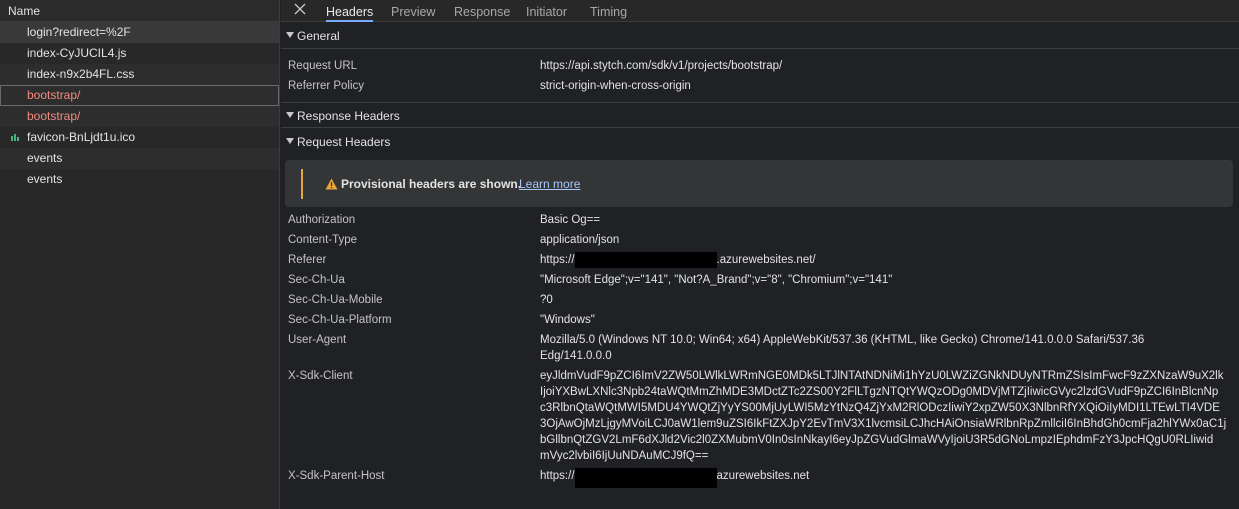  What do you see at coordinates (760, 220) in the screenshot?
I see `header-row: Authorization Basic Og==` at bounding box center [760, 220].